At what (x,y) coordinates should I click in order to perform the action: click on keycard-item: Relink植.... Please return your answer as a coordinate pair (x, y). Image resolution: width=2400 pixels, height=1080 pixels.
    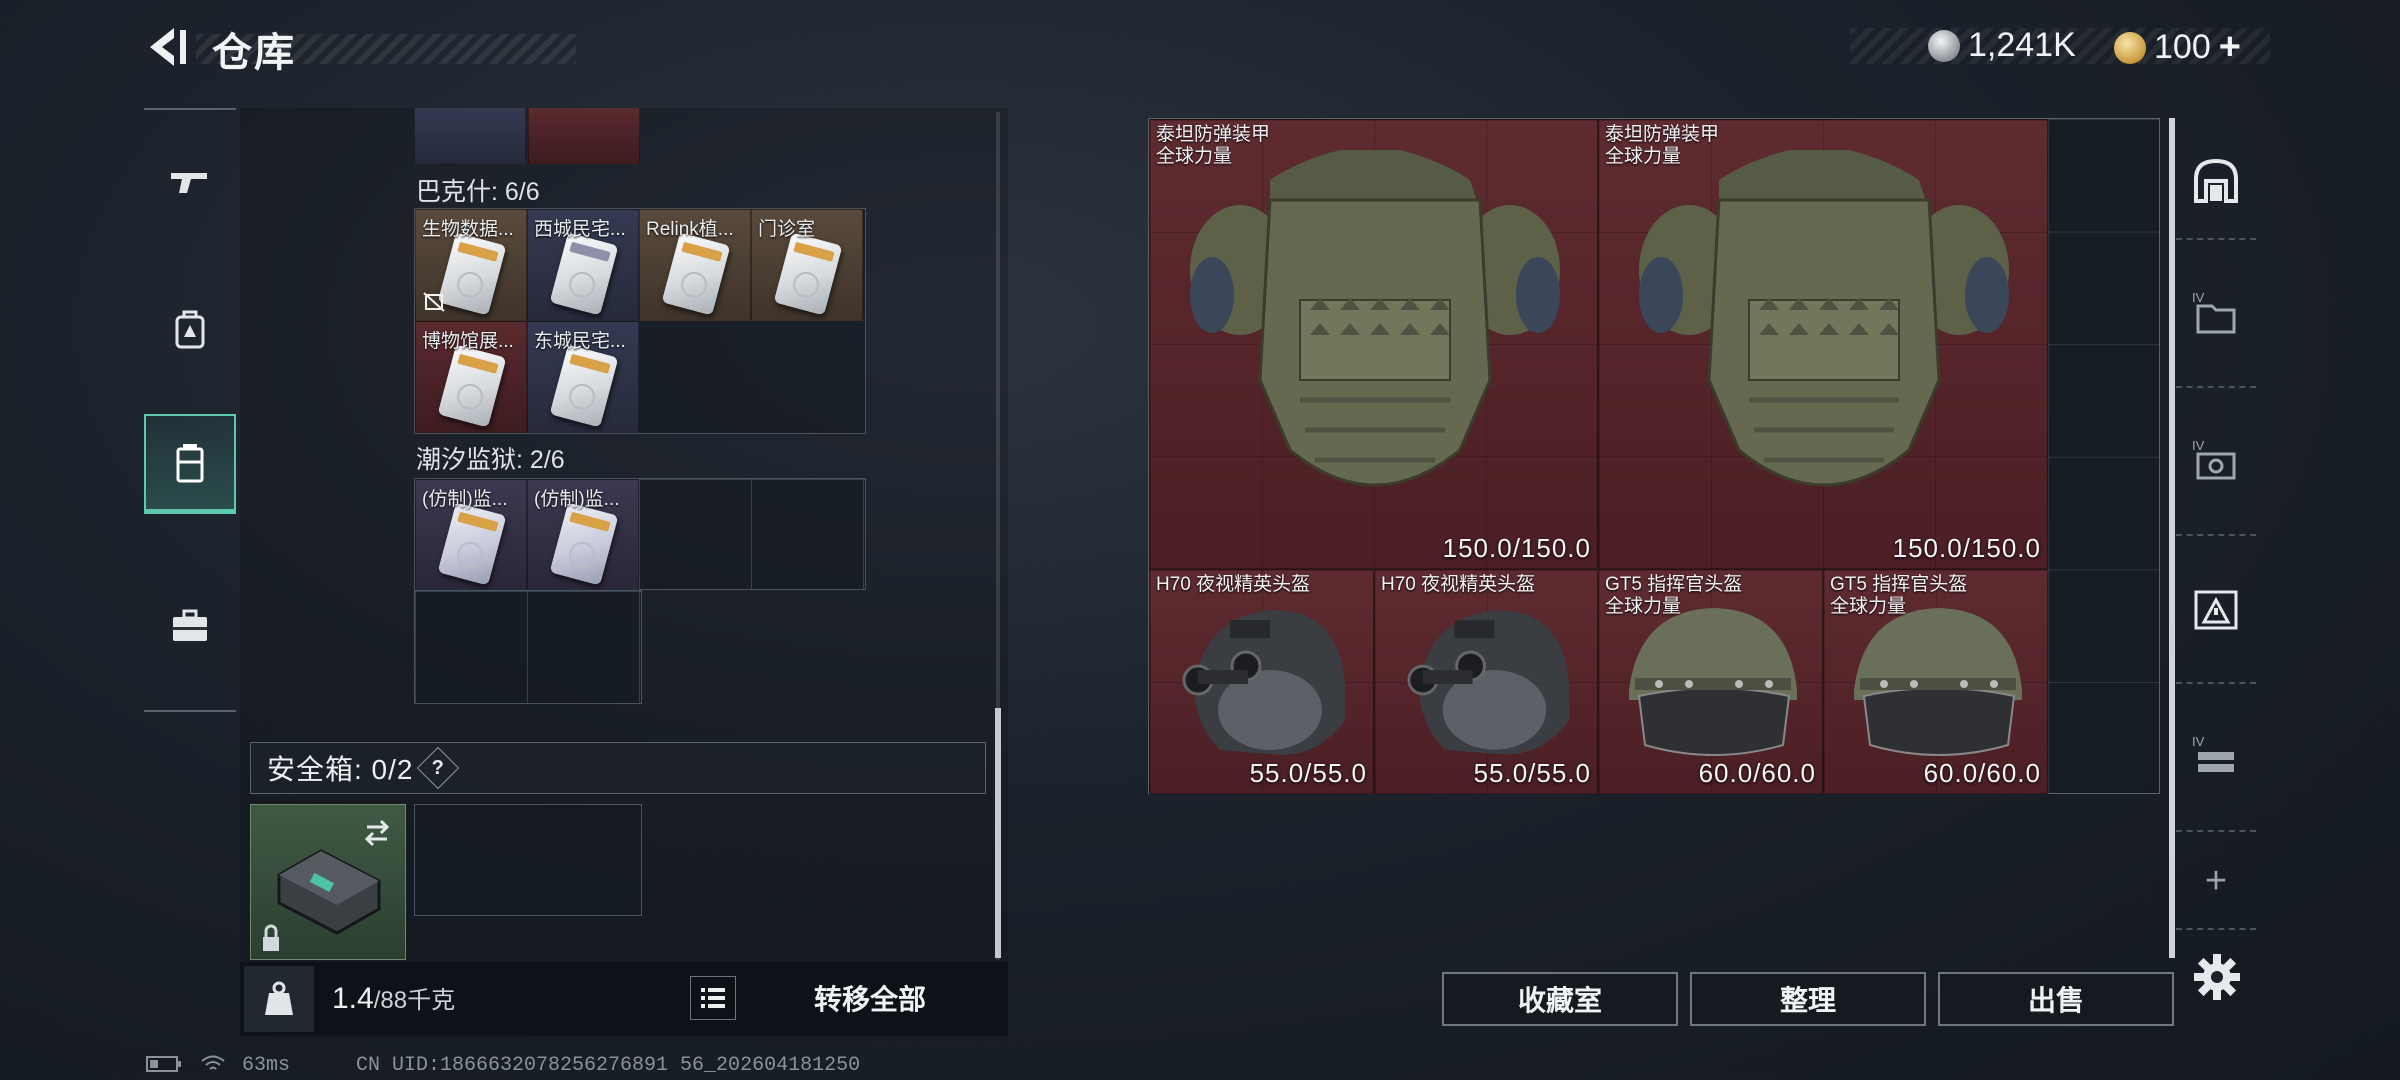
    Looking at the image, I should click on (695, 265).